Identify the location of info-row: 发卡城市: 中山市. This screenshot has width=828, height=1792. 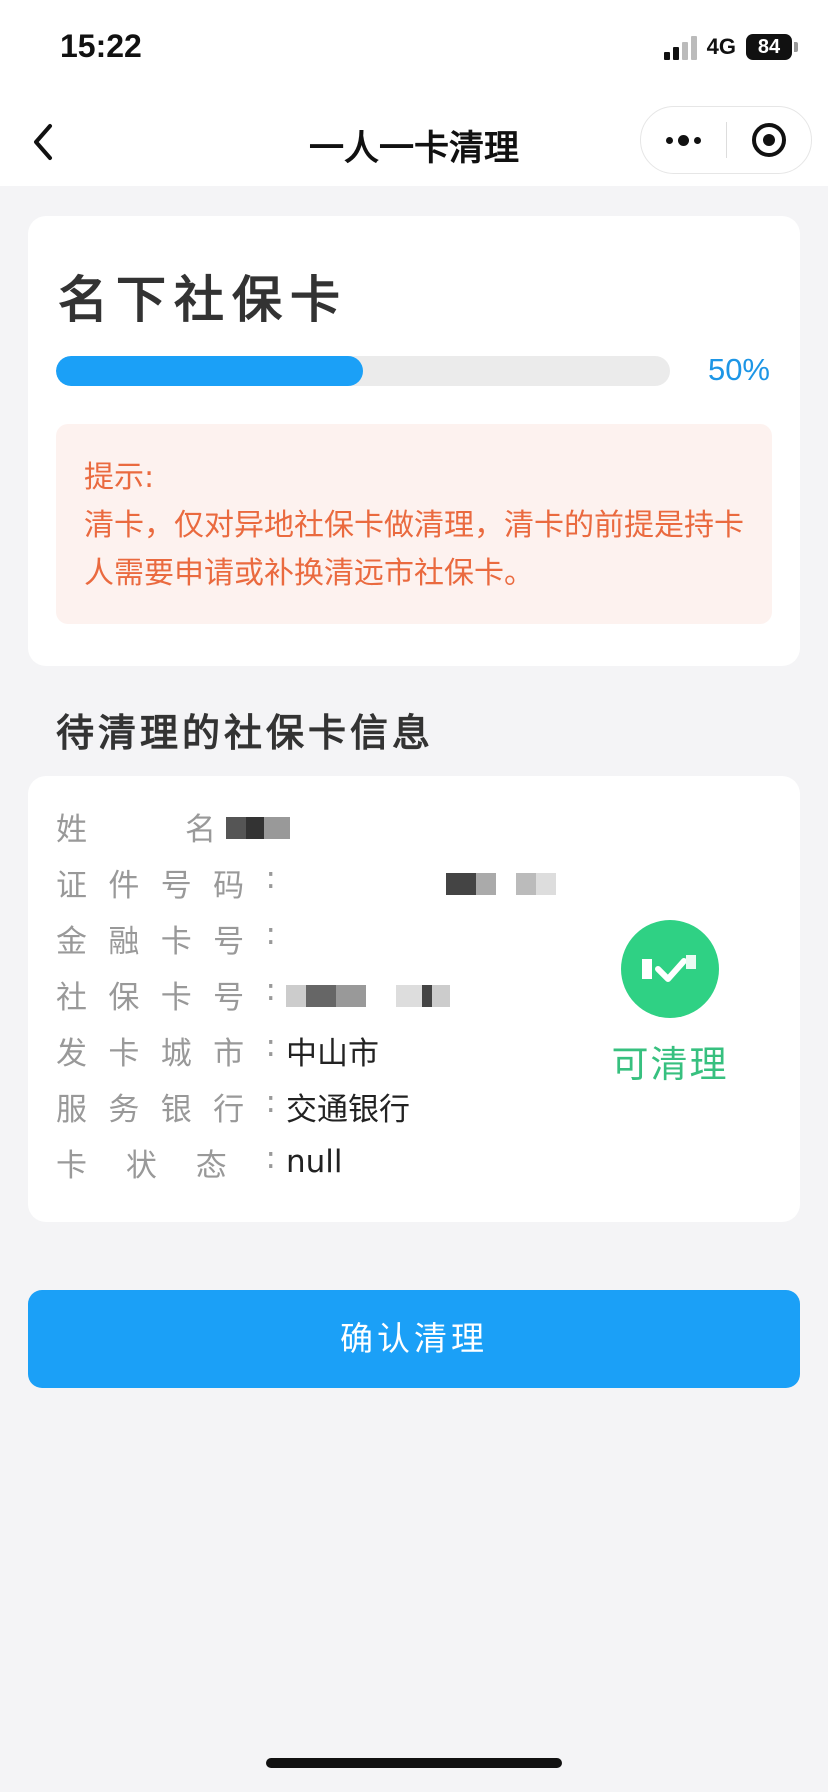
(217, 1049).